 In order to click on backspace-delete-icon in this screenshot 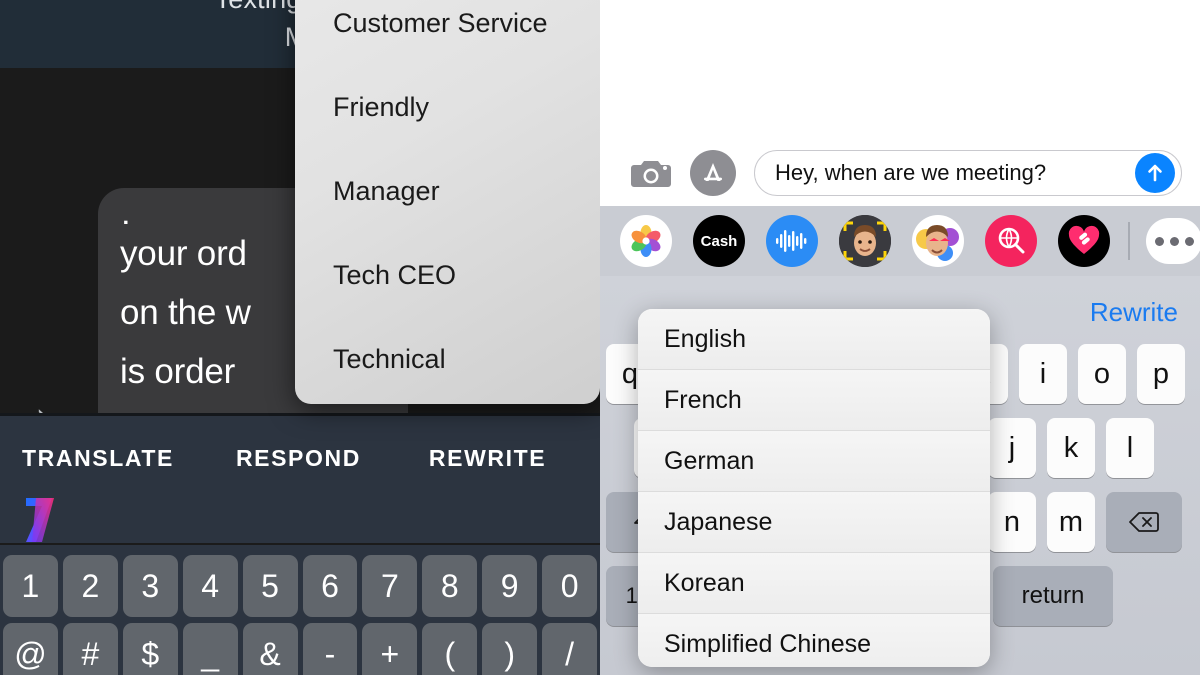, I will do `click(1144, 522)`.